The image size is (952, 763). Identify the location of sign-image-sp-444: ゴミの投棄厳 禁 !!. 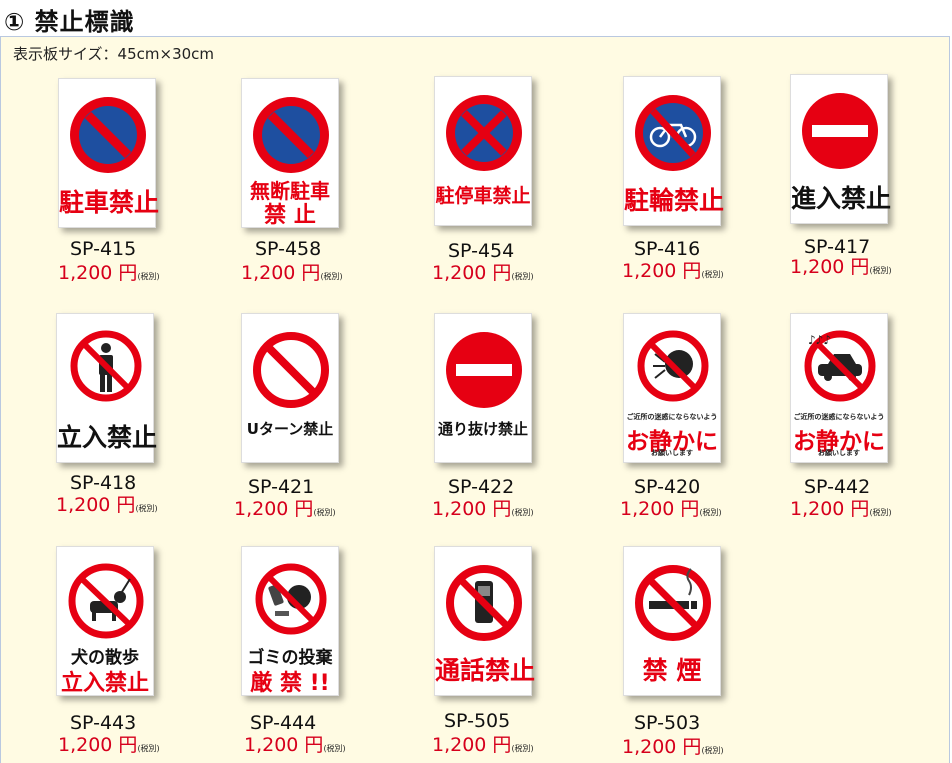
(290, 621).